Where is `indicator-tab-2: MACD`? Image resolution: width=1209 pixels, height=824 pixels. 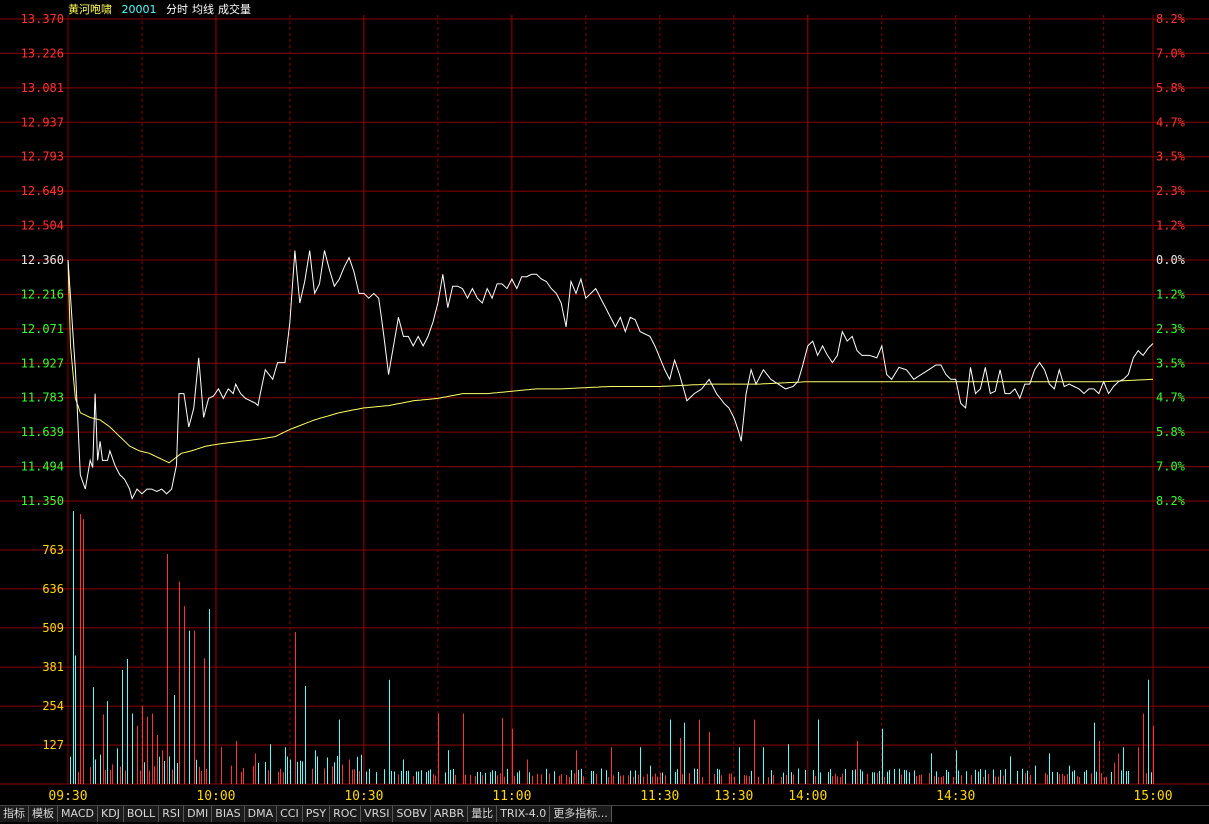
indicator-tab-2: MACD is located at coordinates (78, 814).